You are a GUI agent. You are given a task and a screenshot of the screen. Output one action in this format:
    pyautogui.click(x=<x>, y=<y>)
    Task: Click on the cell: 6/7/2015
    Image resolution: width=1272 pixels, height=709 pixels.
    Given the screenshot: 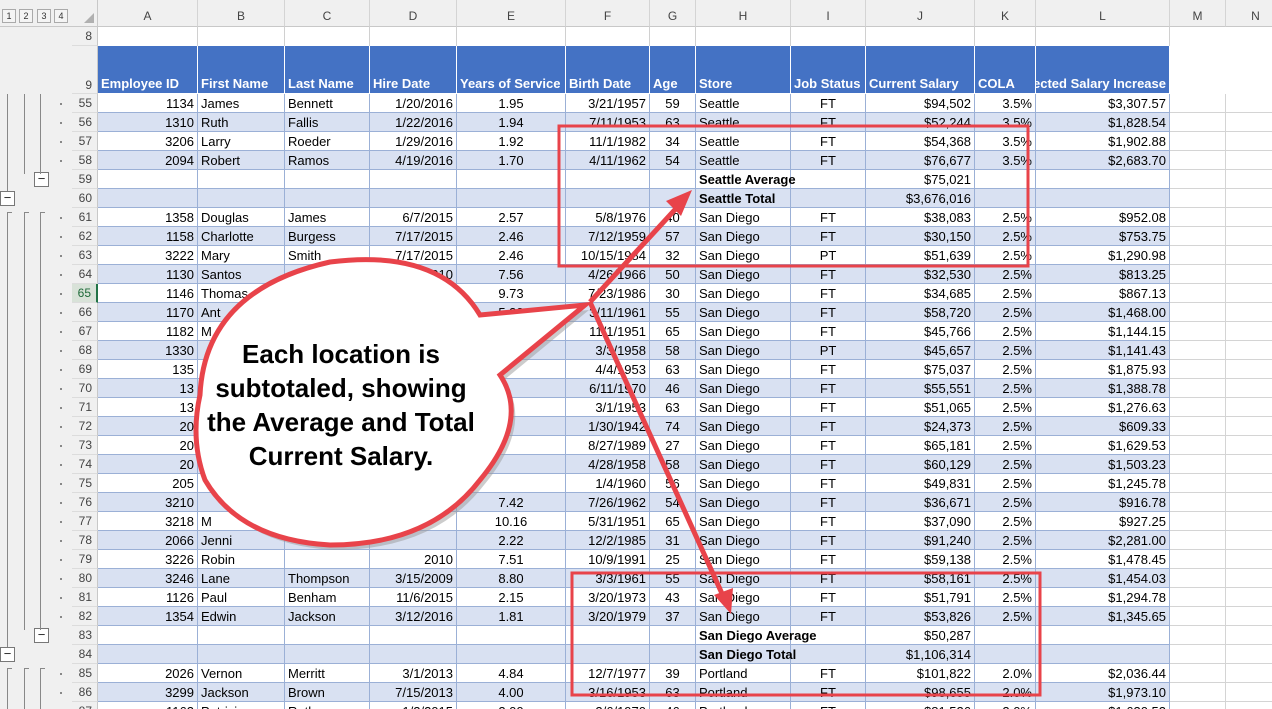 What is the action you would take?
    pyautogui.click(x=413, y=217)
    